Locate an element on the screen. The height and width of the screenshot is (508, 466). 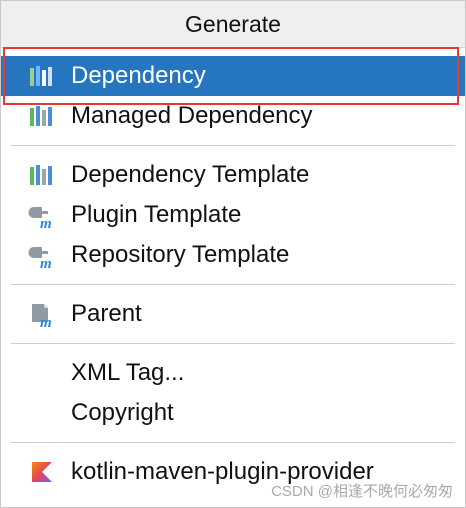
menu-item-copyright: Copyright is located at coordinates (233, 413).